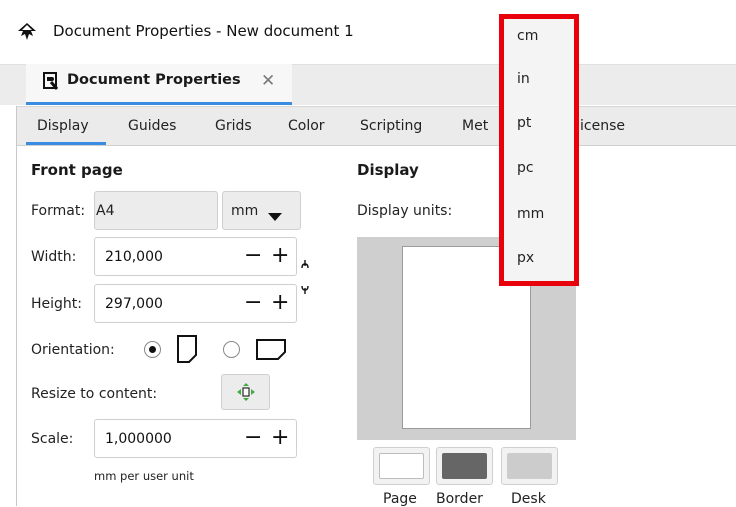 This screenshot has width=736, height=507. I want to click on orientation-label: Orientation:, so click(73, 350).